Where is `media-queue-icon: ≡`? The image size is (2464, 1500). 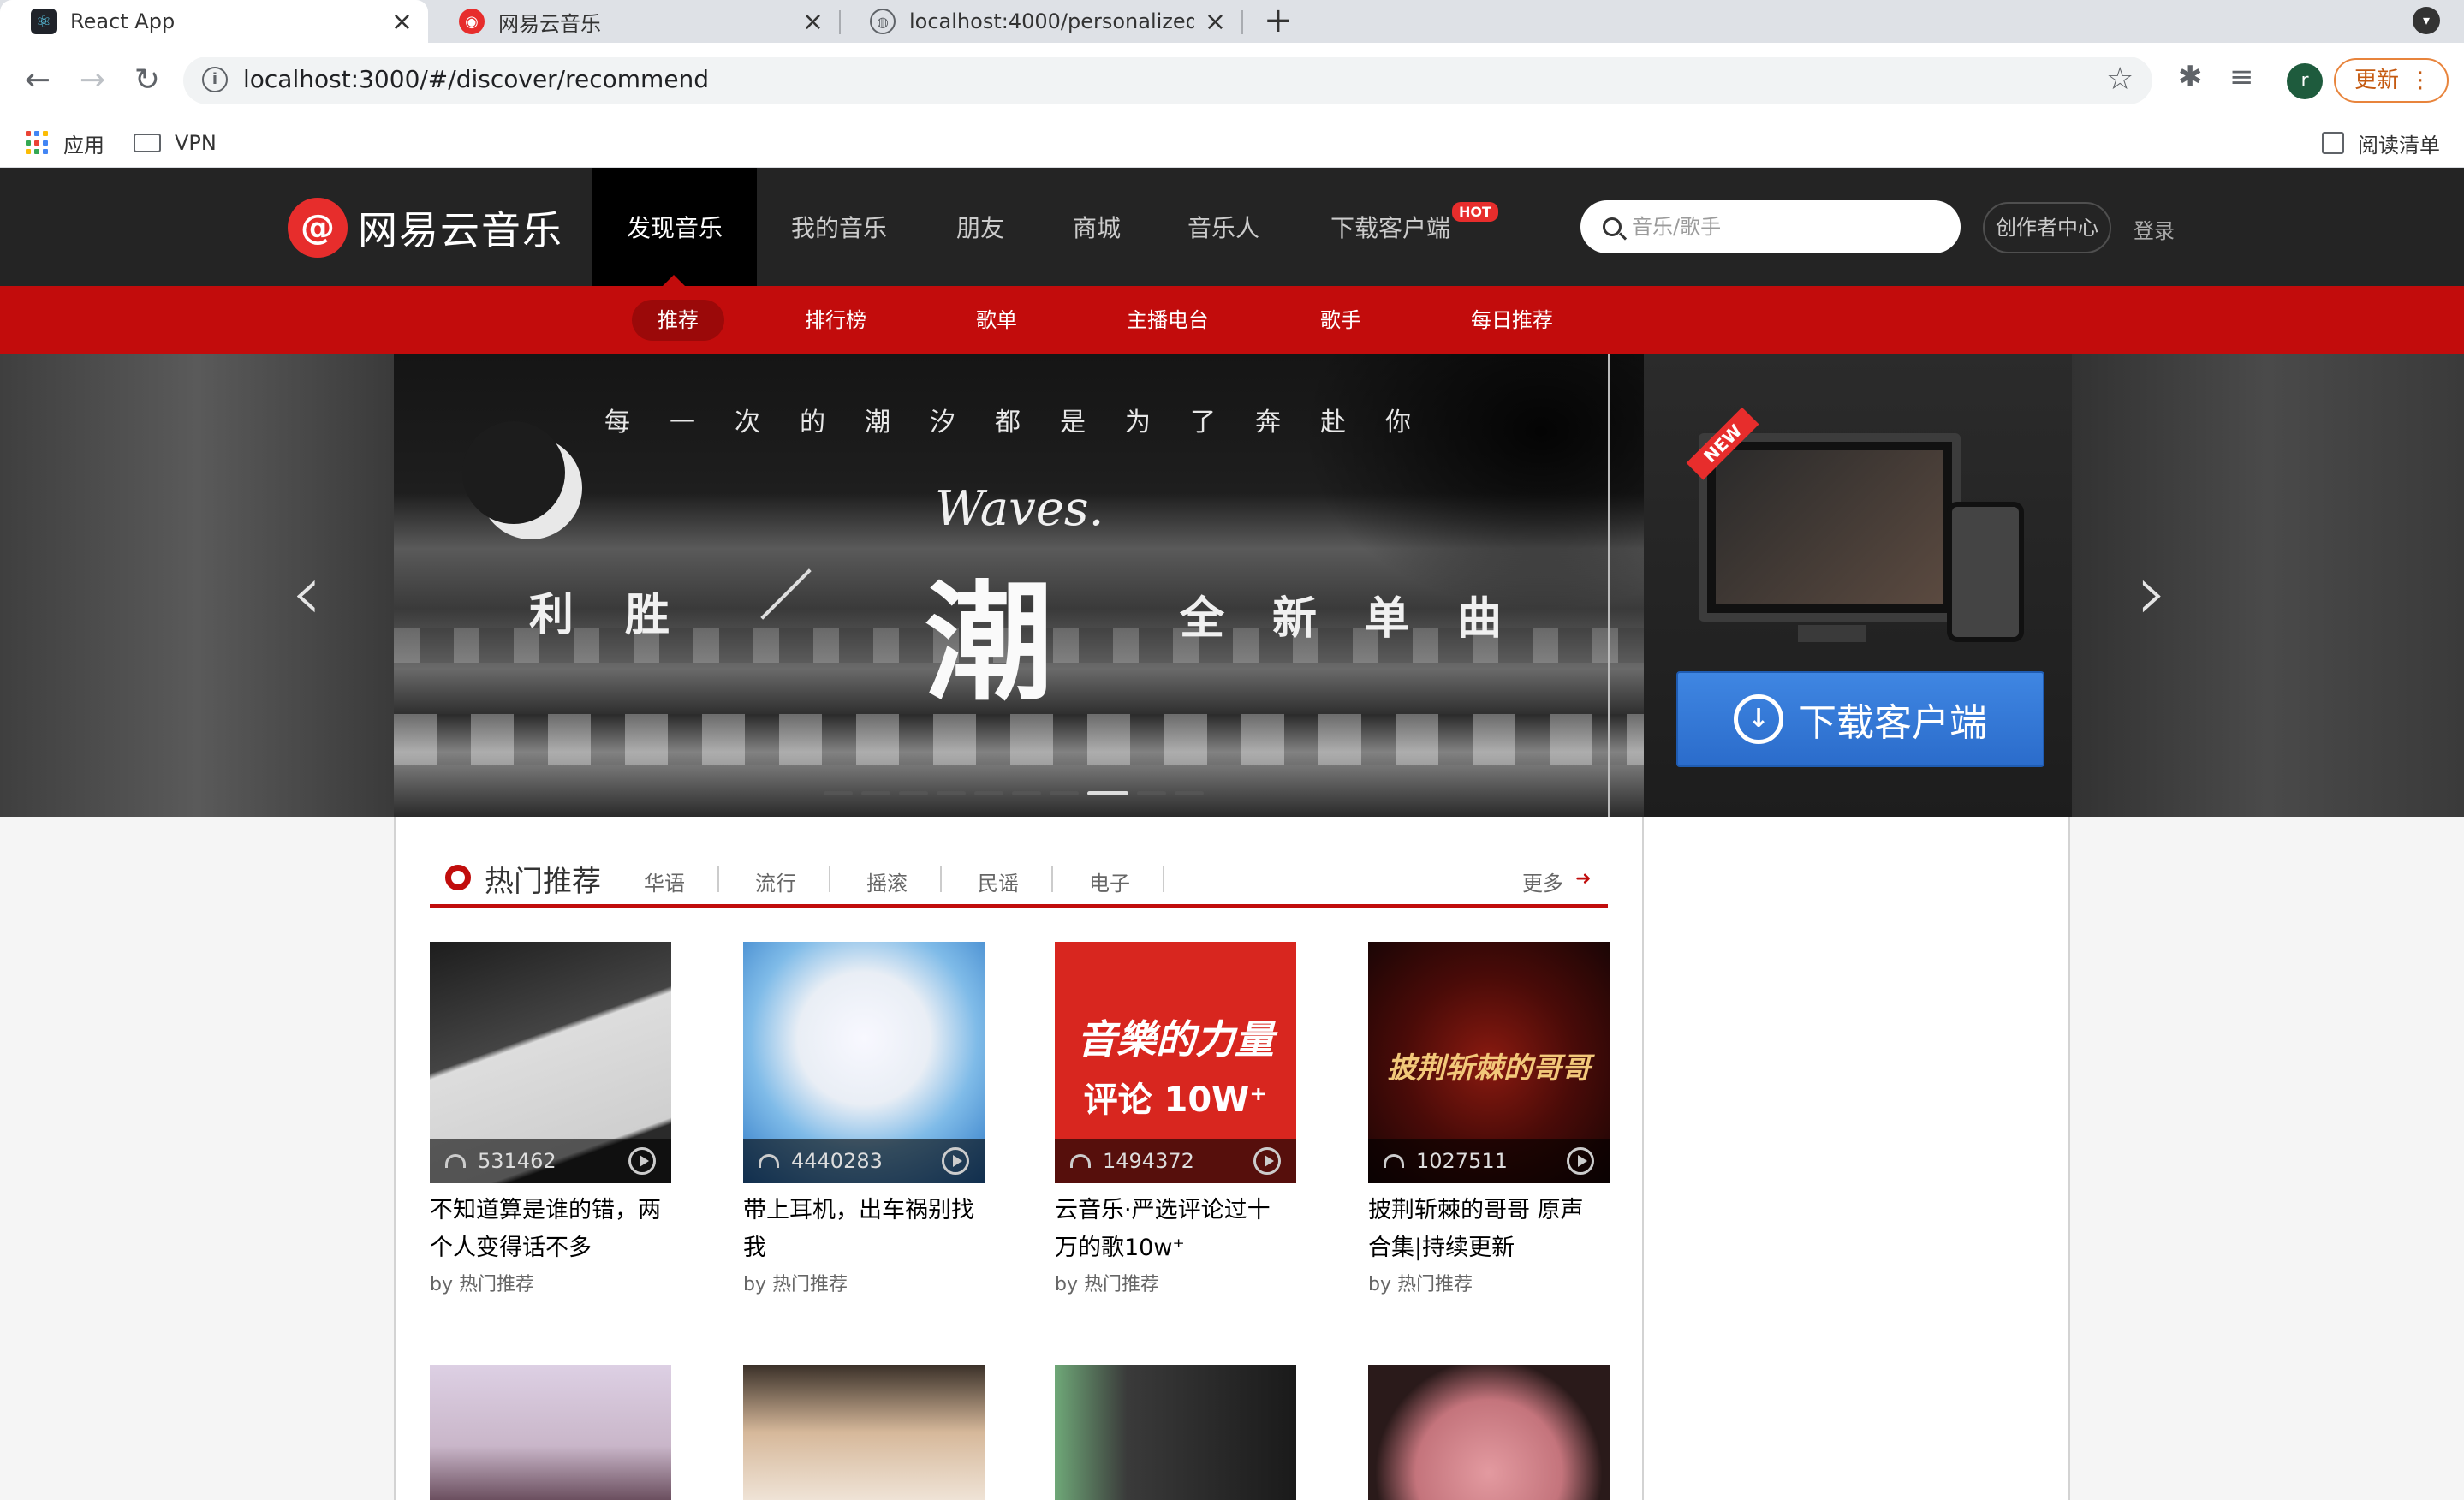
media-queue-icon: ≡ is located at coordinates (2241, 77).